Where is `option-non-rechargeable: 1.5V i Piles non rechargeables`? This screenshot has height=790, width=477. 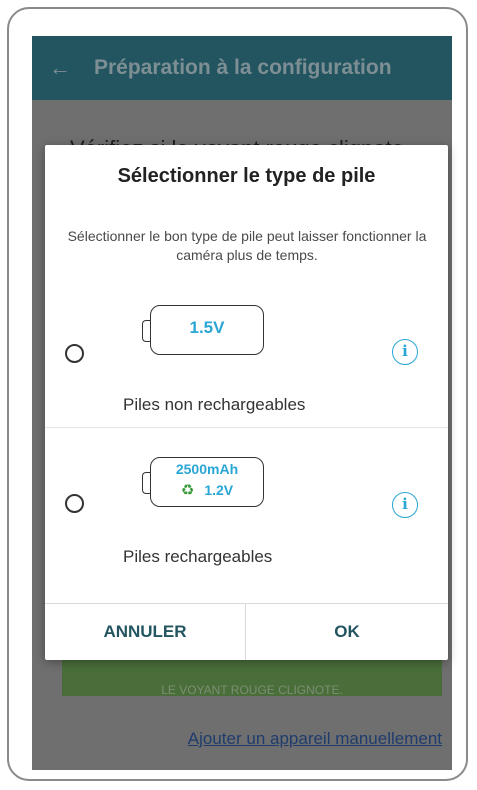
option-non-rechargeable: 1.5V i Piles non rechargeables is located at coordinates (246, 375).